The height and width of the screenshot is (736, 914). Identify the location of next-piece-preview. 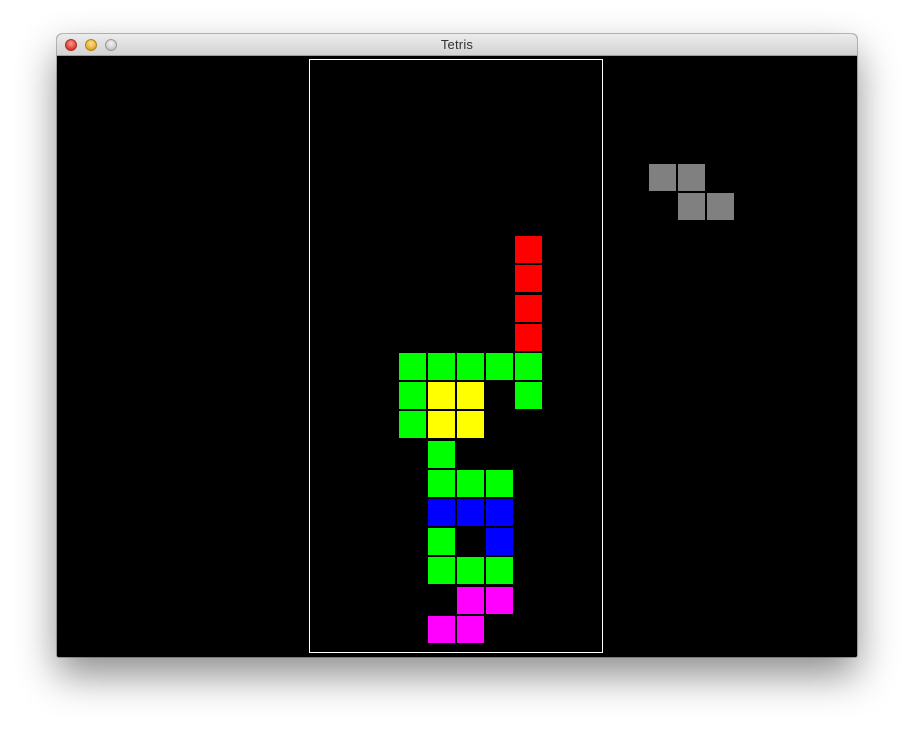
(692, 193).